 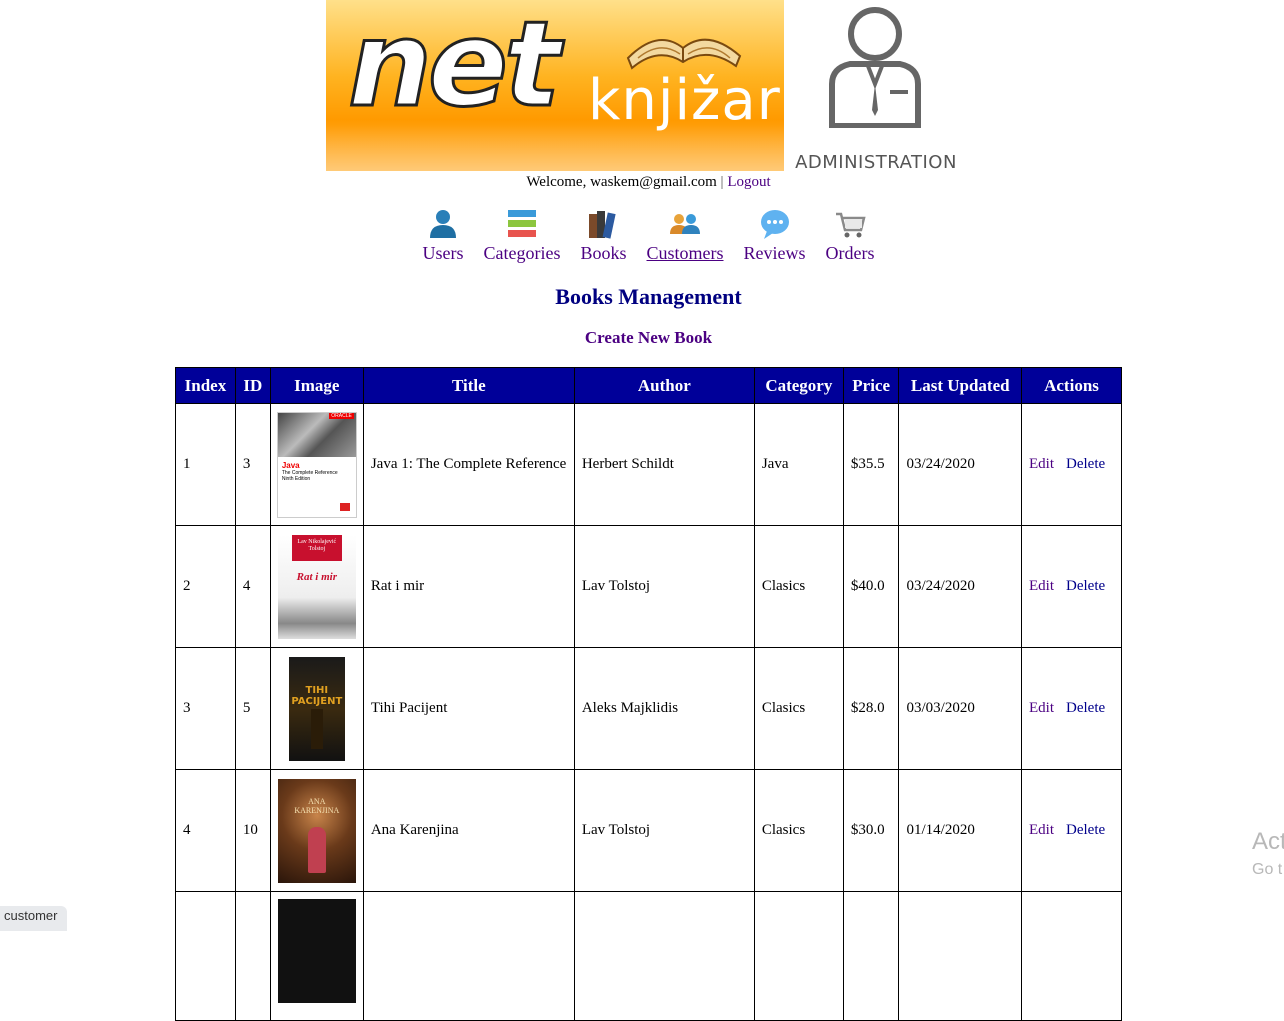 I want to click on page-title: Books Management, so click(x=648, y=296).